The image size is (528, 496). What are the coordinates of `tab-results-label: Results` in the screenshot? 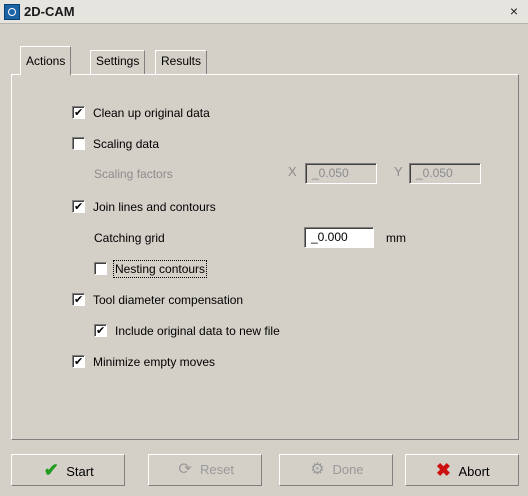 It's located at (181, 61).